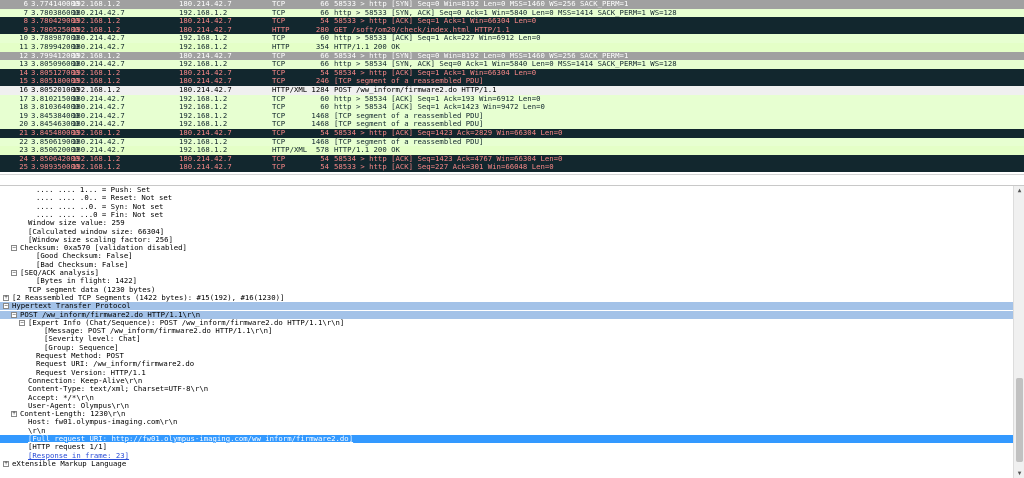 The height and width of the screenshot is (478, 1024). What do you see at coordinates (279, 167) in the screenshot?
I see `packet-protocol: TCP` at bounding box center [279, 167].